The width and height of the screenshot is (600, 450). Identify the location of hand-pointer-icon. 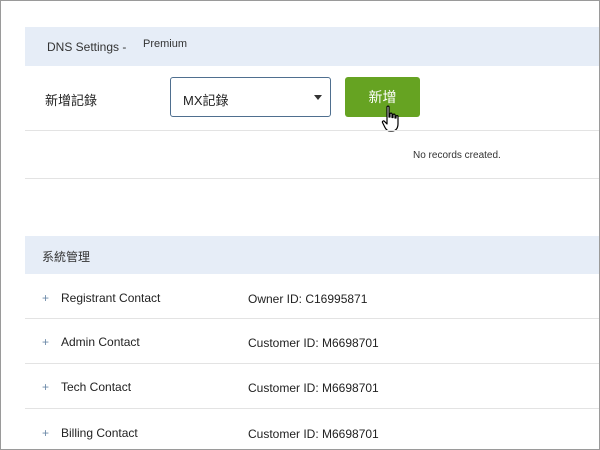
(390, 118).